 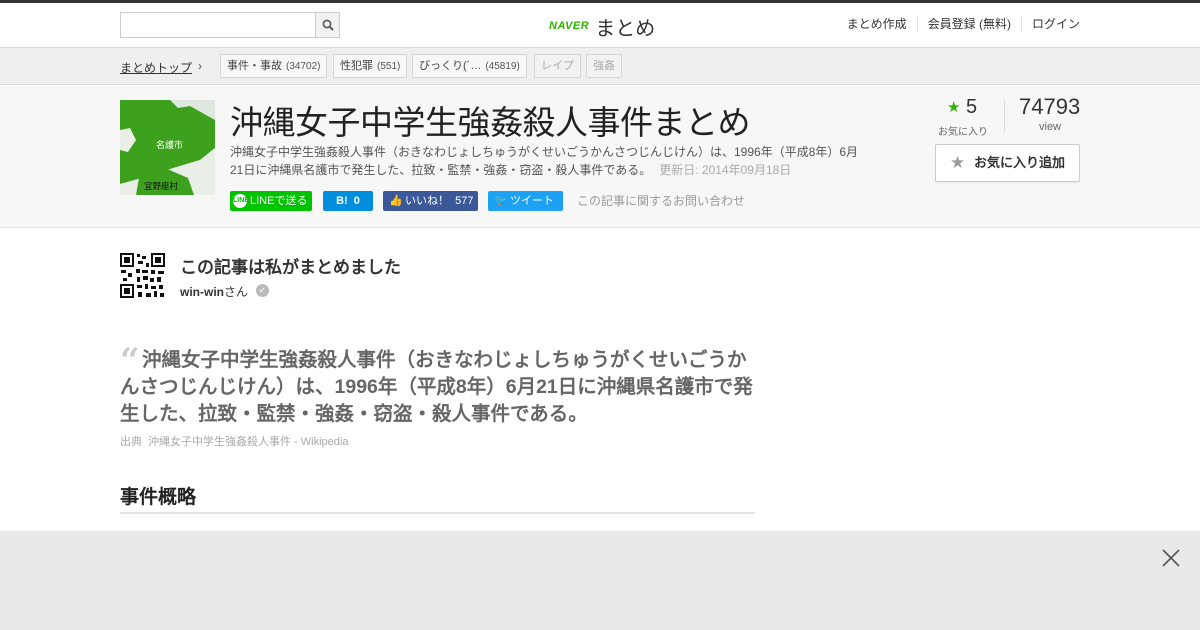 What do you see at coordinates (156, 67) in the screenshot?
I see `breadcrumb-top-link: まとめトップ` at bounding box center [156, 67].